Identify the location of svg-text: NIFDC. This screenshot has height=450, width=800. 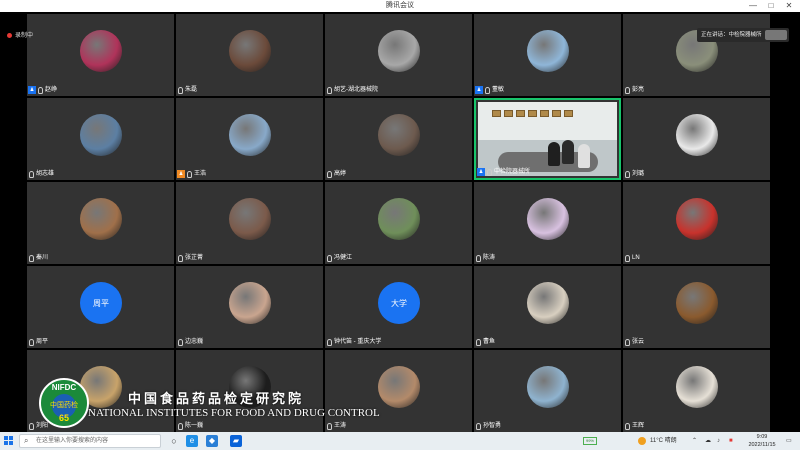
(64, 387).